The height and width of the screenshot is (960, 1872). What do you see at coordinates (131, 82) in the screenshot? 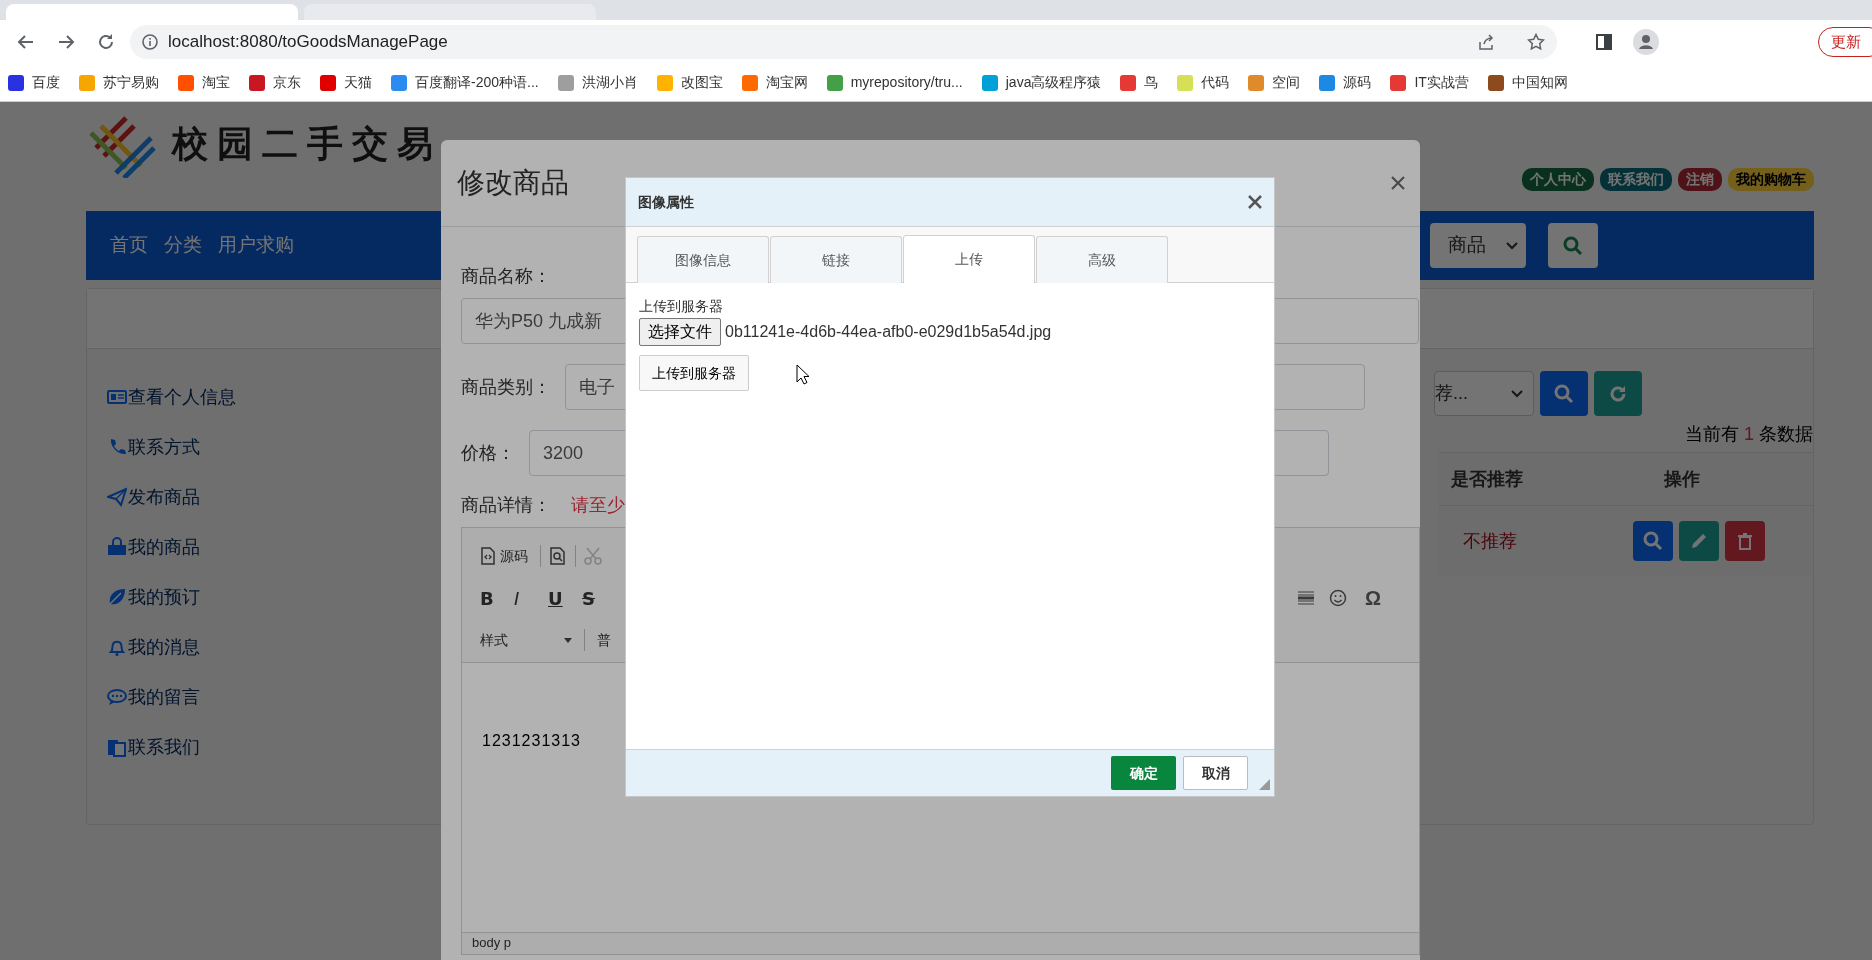
I see `bookmark-label: 苏宁易购` at bounding box center [131, 82].